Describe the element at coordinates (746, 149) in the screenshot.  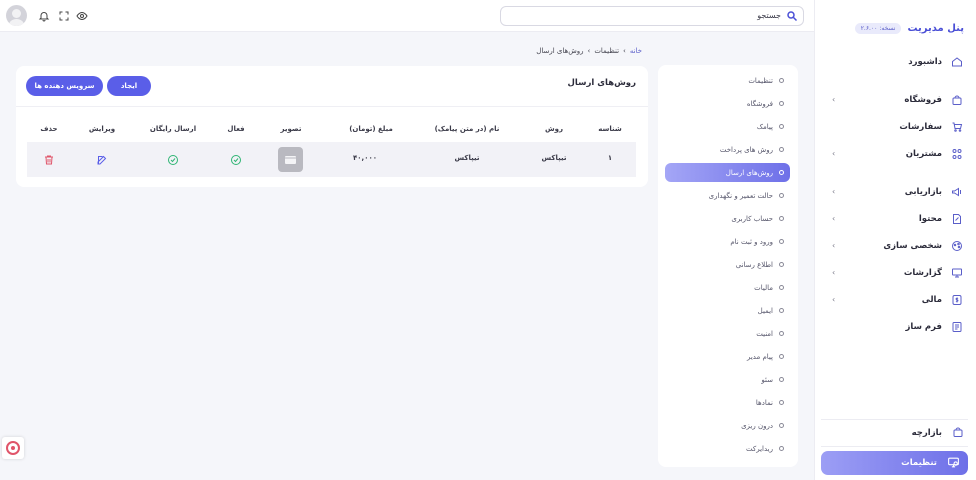
I see `submenu-item-label: روش های پرداخت` at that location.